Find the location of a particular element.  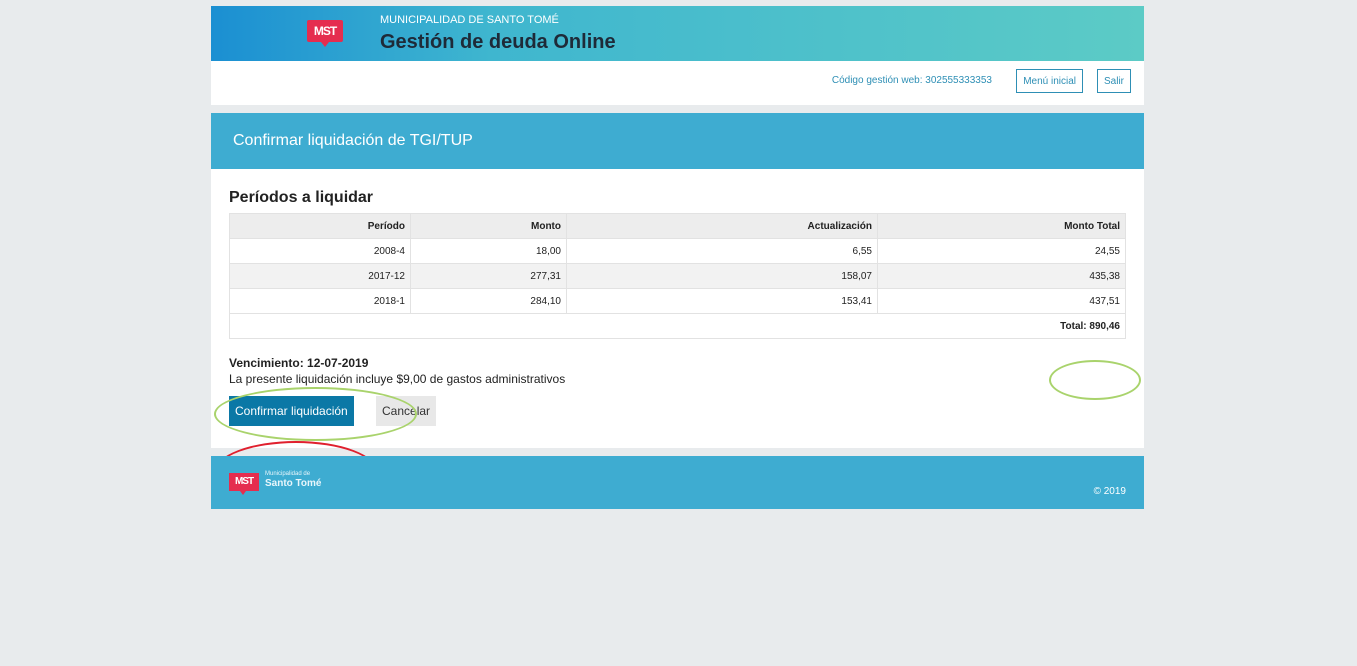

action-bar: Confirmar liquidación Cancelar is located at coordinates (677, 413).